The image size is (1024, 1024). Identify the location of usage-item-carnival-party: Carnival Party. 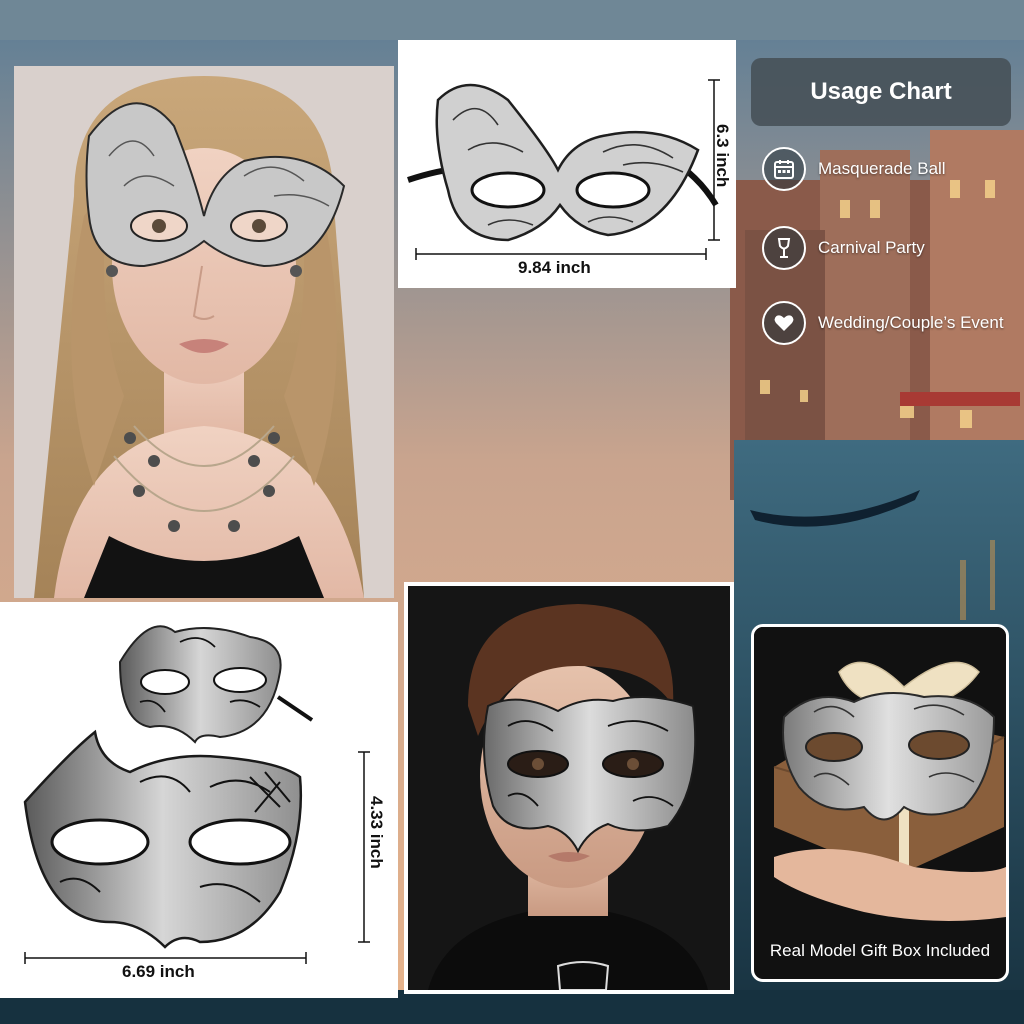
(843, 248).